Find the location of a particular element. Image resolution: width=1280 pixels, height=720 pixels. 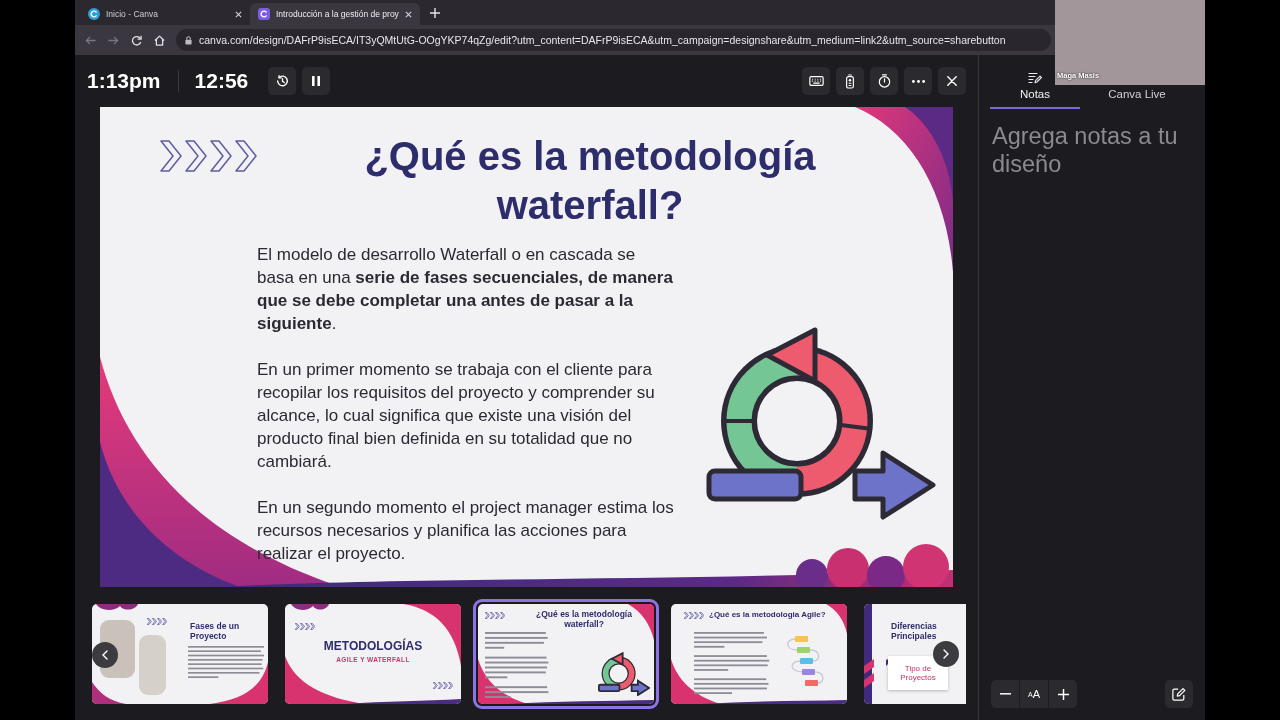

panel-tab: Notas is located at coordinates (1035, 98).